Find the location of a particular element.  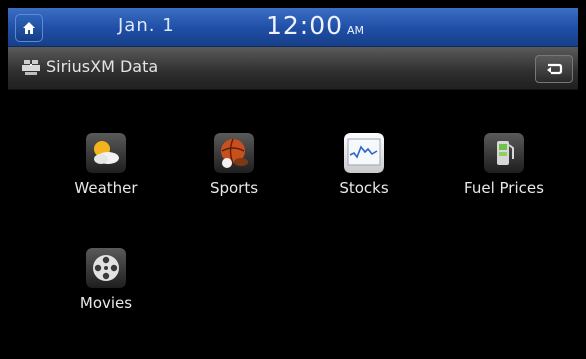

app-label-weather: Weather is located at coordinates (106, 188).